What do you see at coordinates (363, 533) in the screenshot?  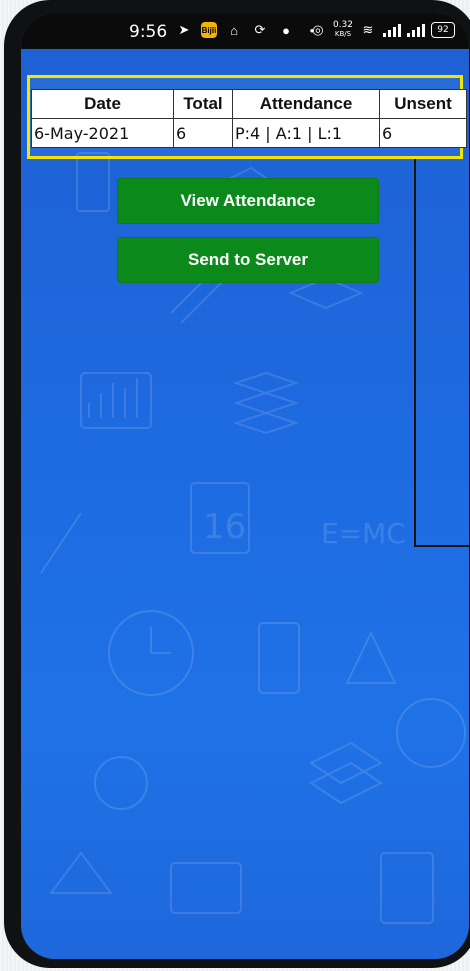 I see `svg-text: E=MC` at bounding box center [363, 533].